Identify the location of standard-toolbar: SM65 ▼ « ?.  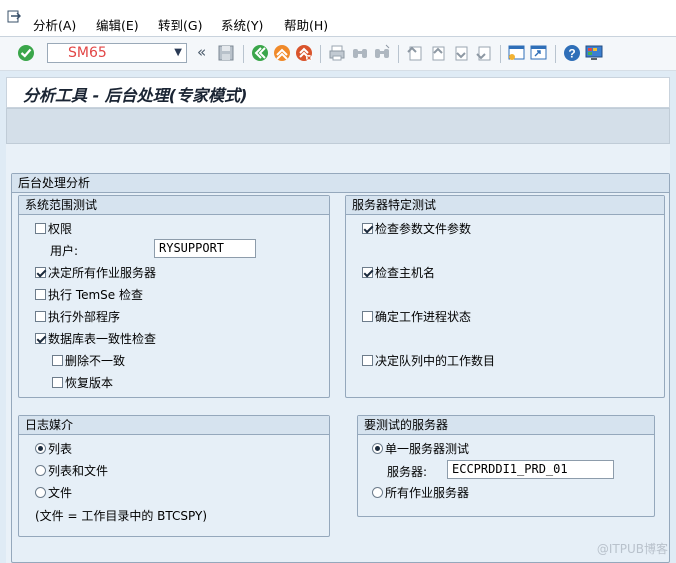
(338, 54).